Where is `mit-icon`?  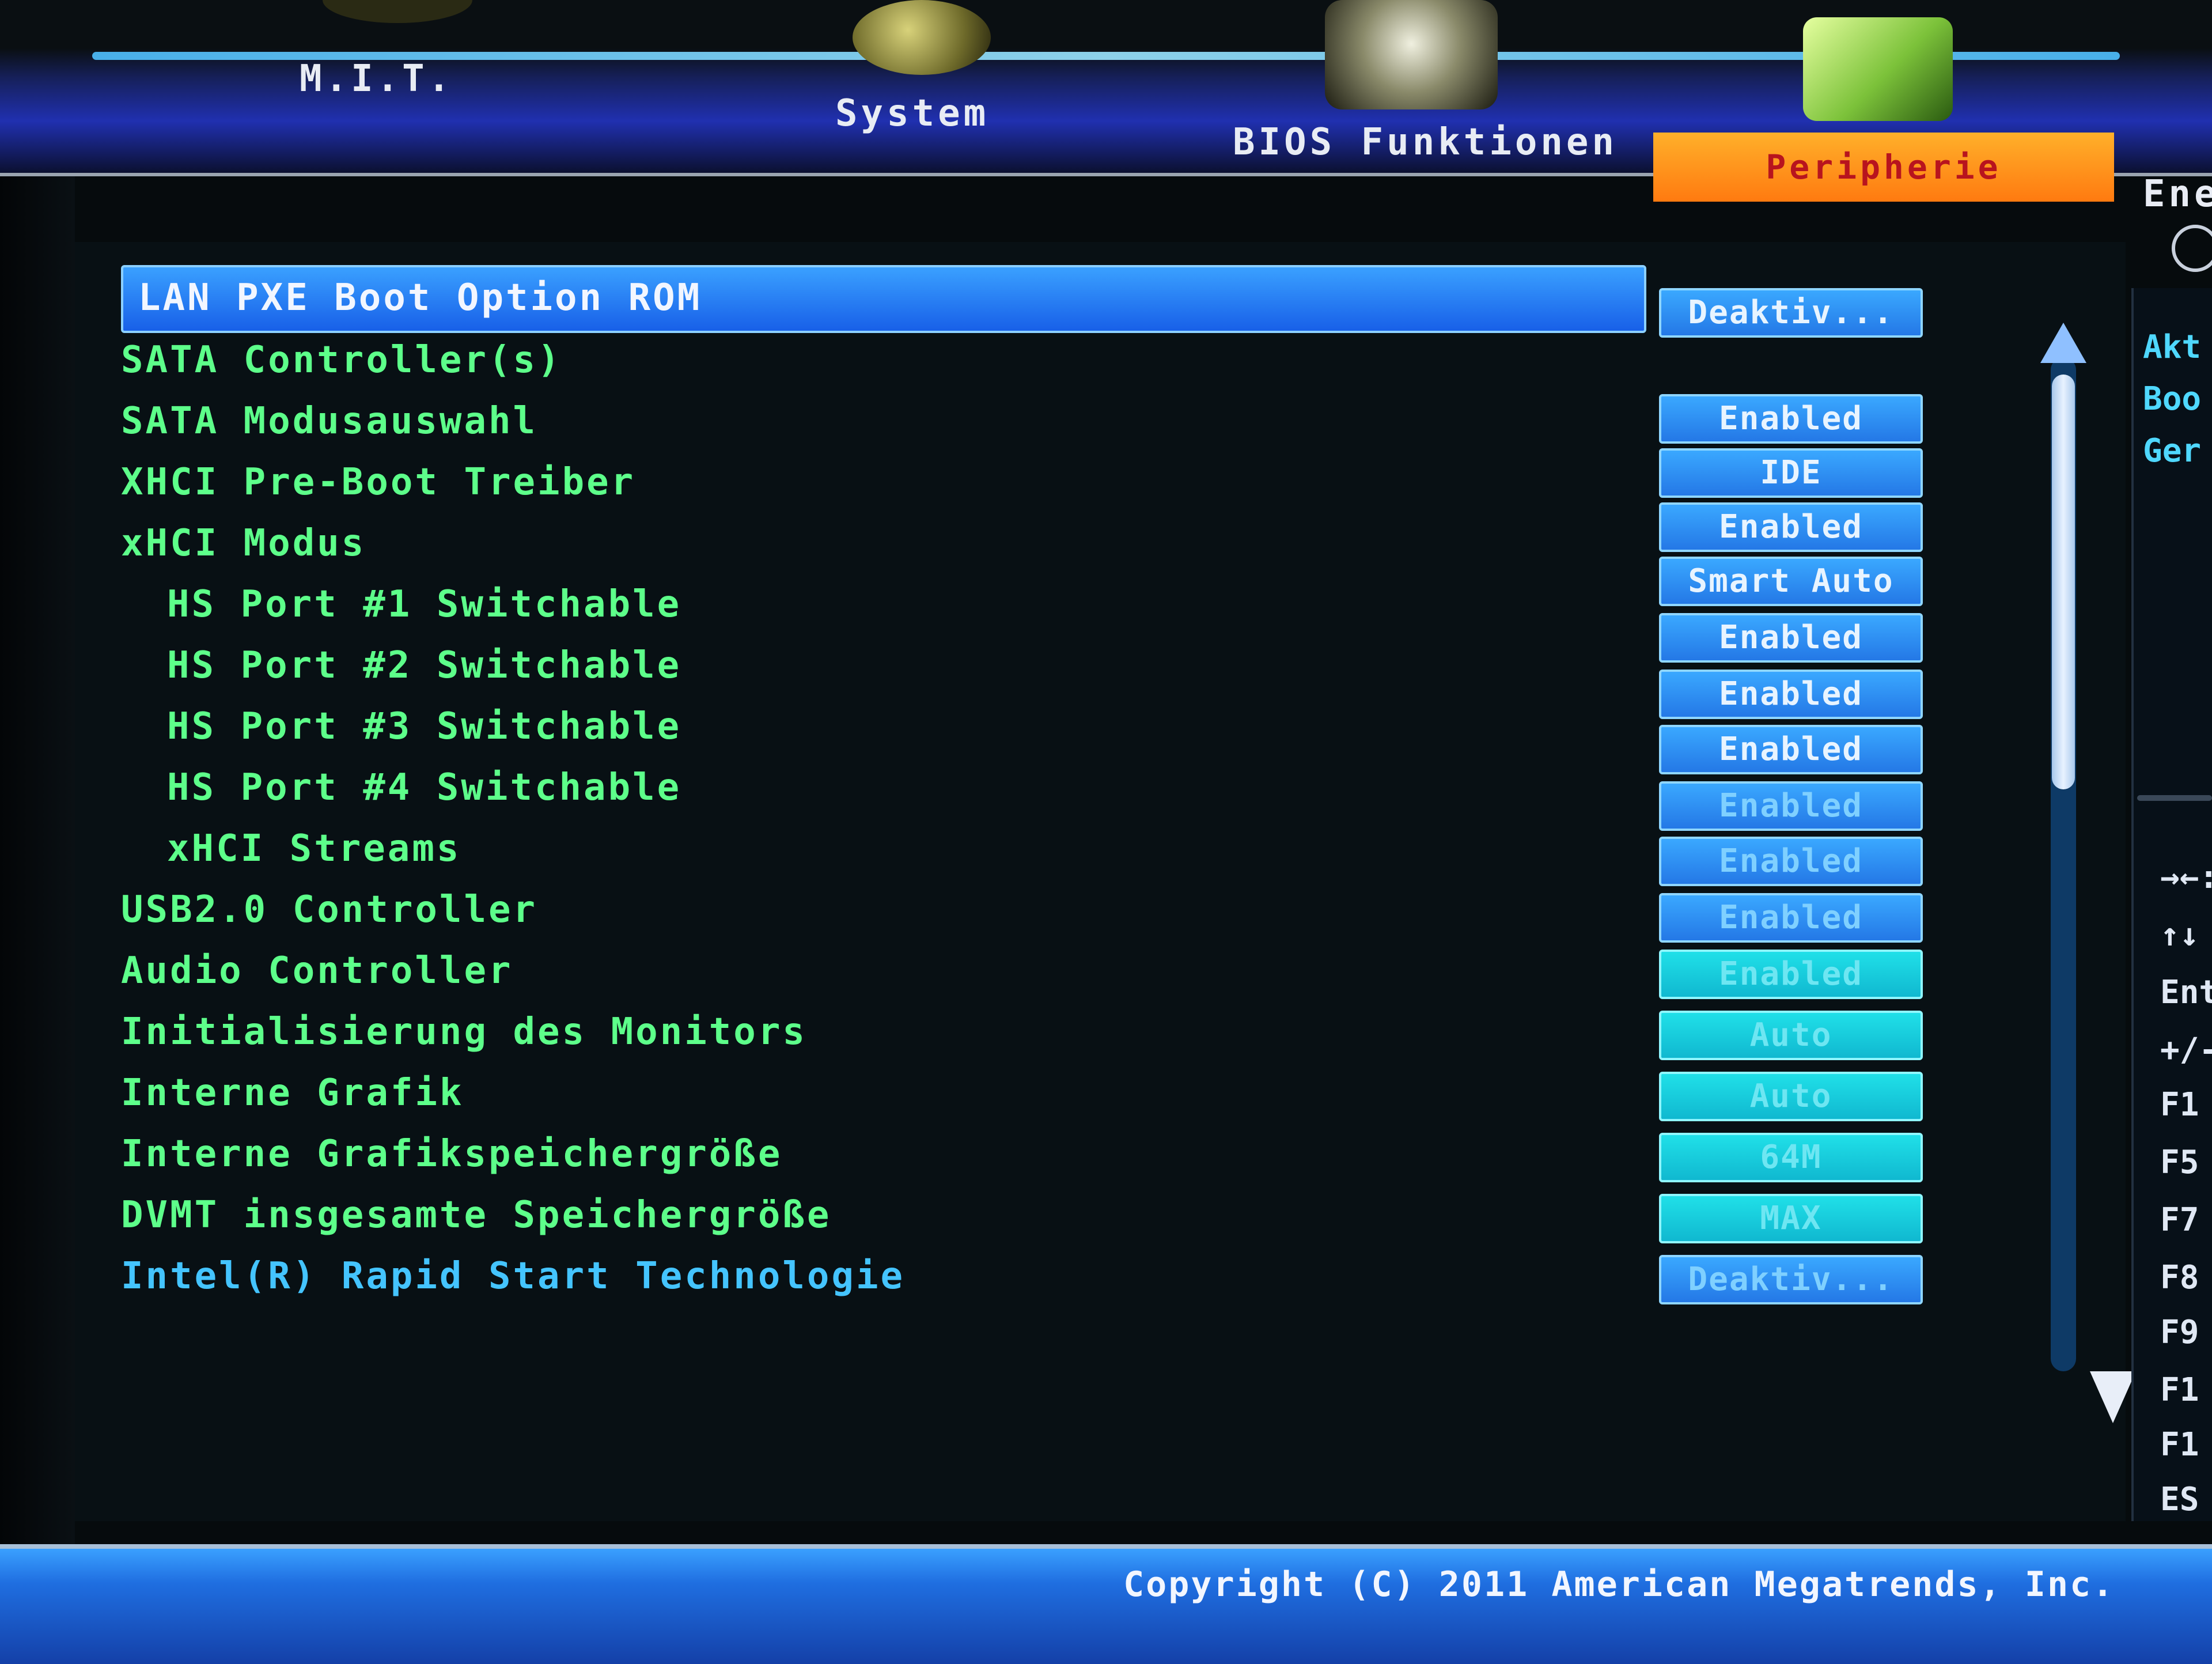
mit-icon is located at coordinates (397, 12).